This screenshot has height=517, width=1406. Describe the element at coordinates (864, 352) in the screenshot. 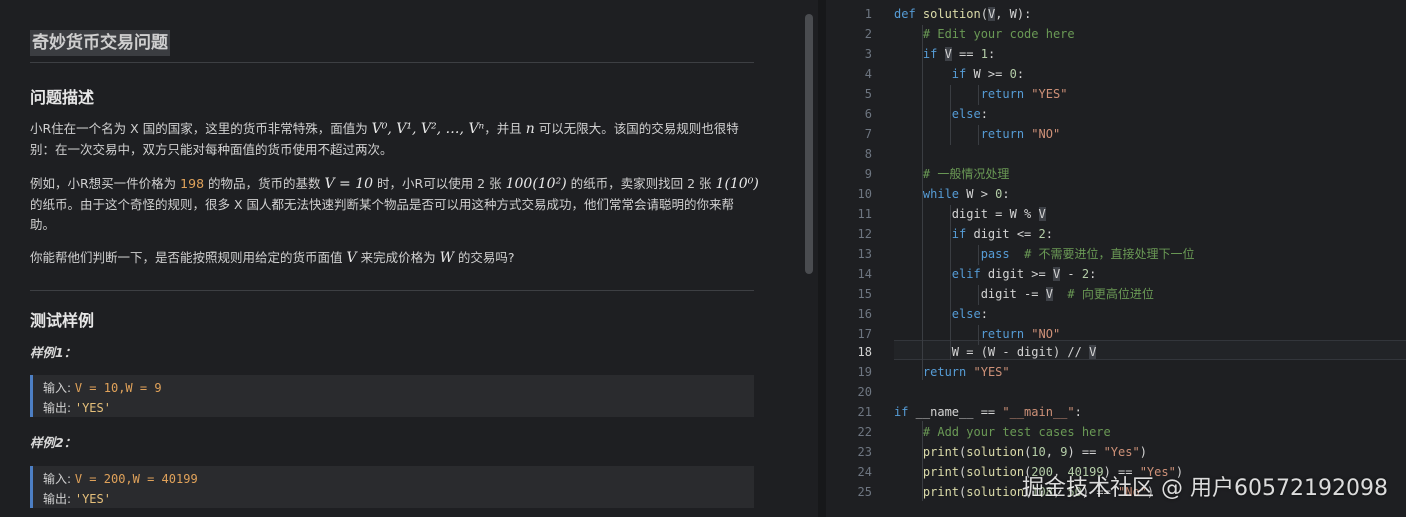

I see `line-number: 18` at that location.